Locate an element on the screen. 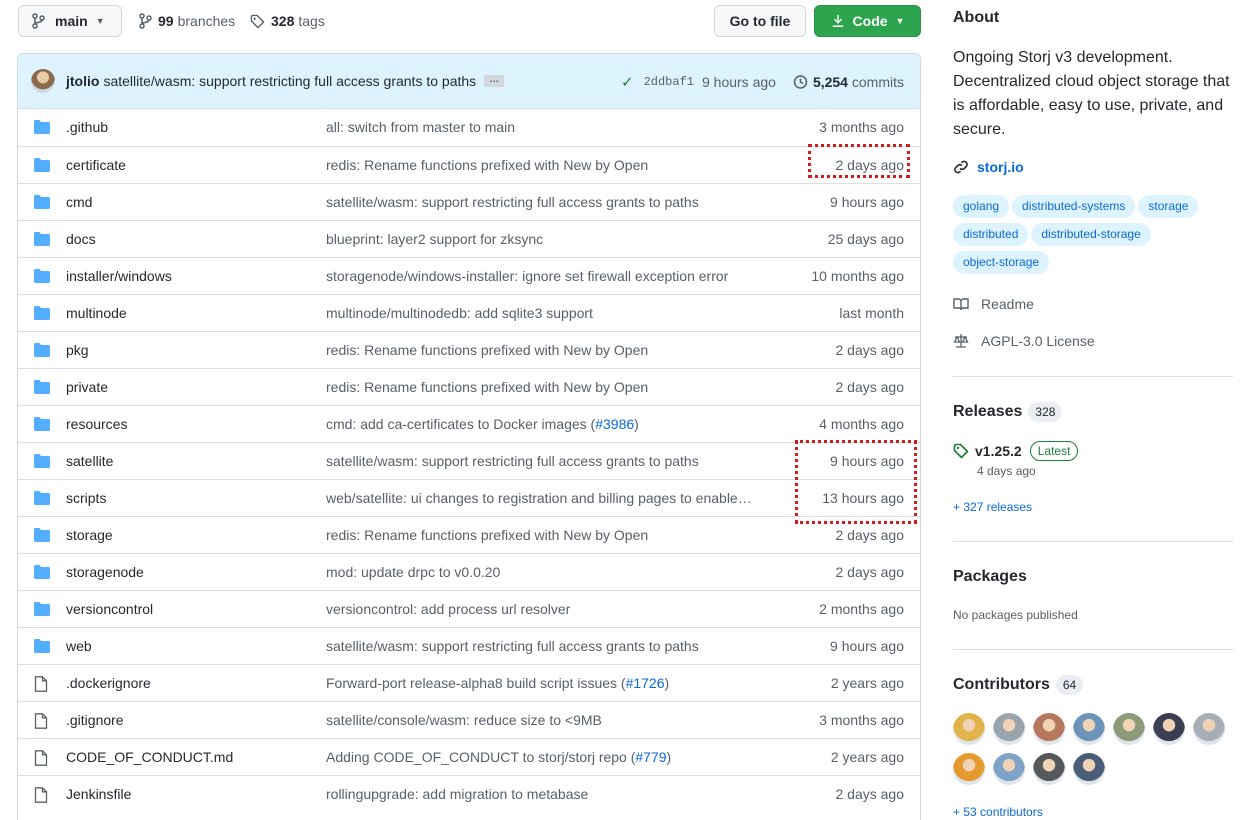 The image size is (1250, 820). commit-age: last month is located at coordinates (871, 313).